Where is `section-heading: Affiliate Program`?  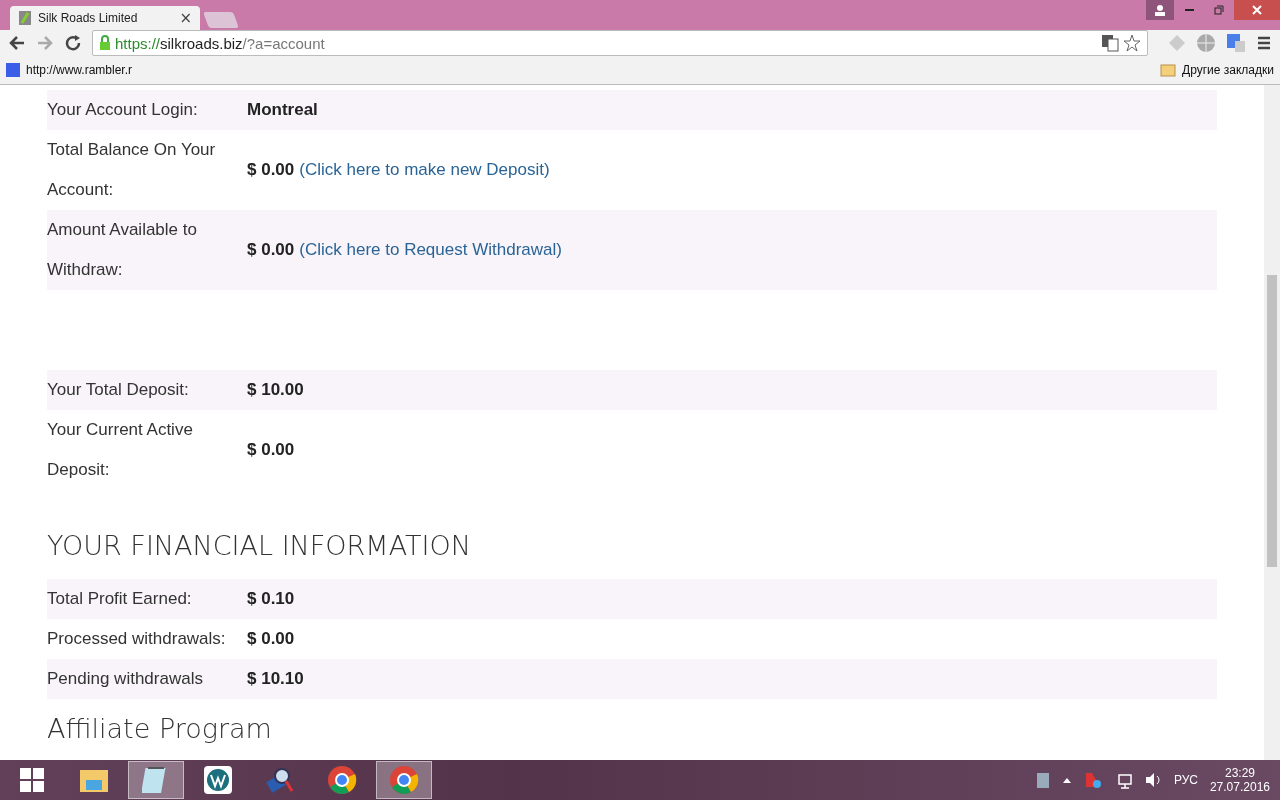 section-heading: Affiliate Program is located at coordinates (160, 729).